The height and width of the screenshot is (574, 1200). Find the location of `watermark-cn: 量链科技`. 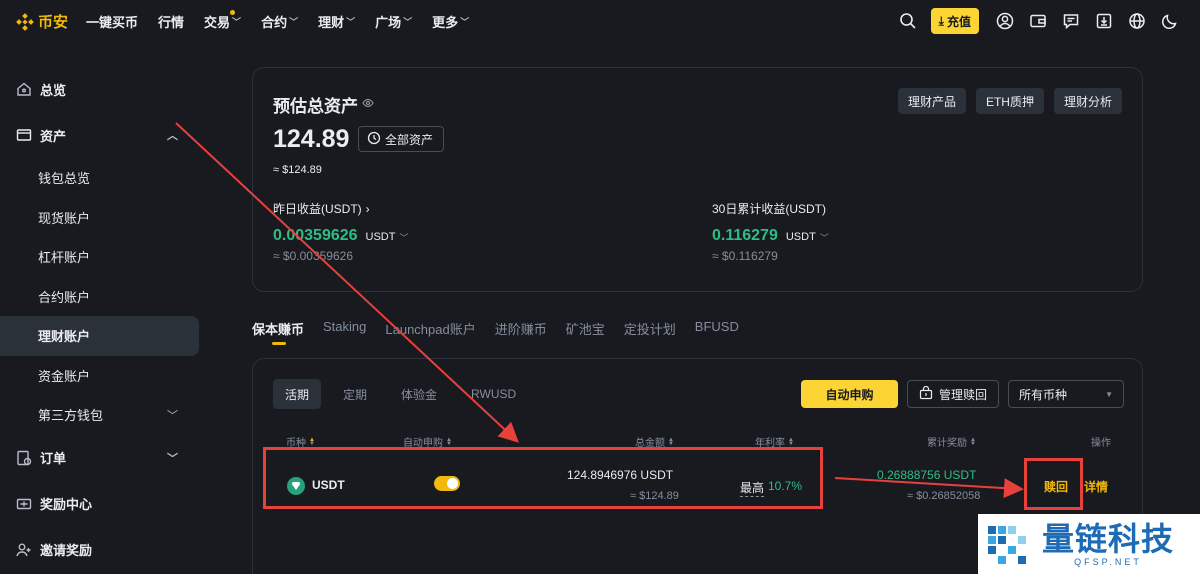

watermark-cn: 量链科技 is located at coordinates (1108, 539).